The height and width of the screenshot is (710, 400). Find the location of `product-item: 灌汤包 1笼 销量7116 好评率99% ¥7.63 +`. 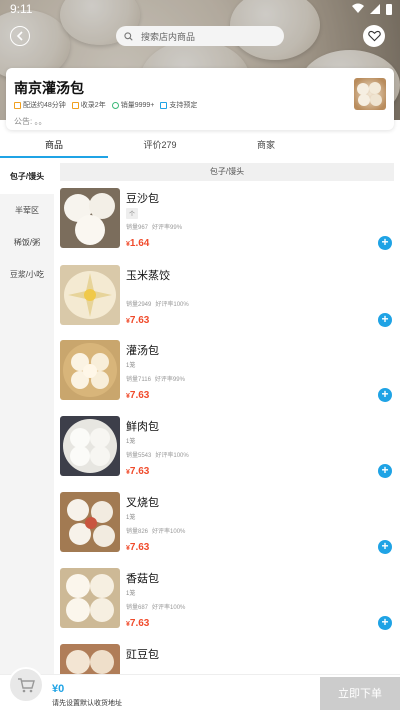

product-item: 灌汤包 1笼 销量7116 好评率99% ¥7.63 + is located at coordinates (227, 375).